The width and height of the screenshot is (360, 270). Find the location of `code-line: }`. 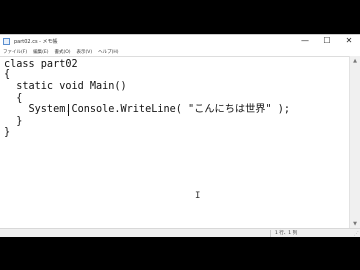

code-line: } is located at coordinates (7, 132).